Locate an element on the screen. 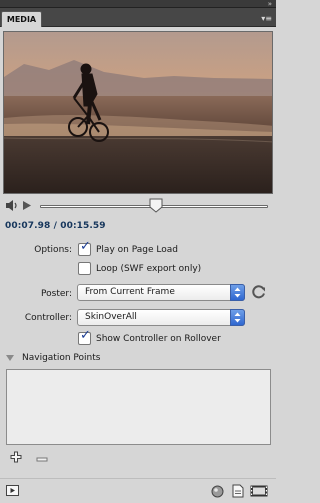 Image resolution: width=320 pixels, height=503 pixels. controller-label: Controller: is located at coordinates (48, 318).